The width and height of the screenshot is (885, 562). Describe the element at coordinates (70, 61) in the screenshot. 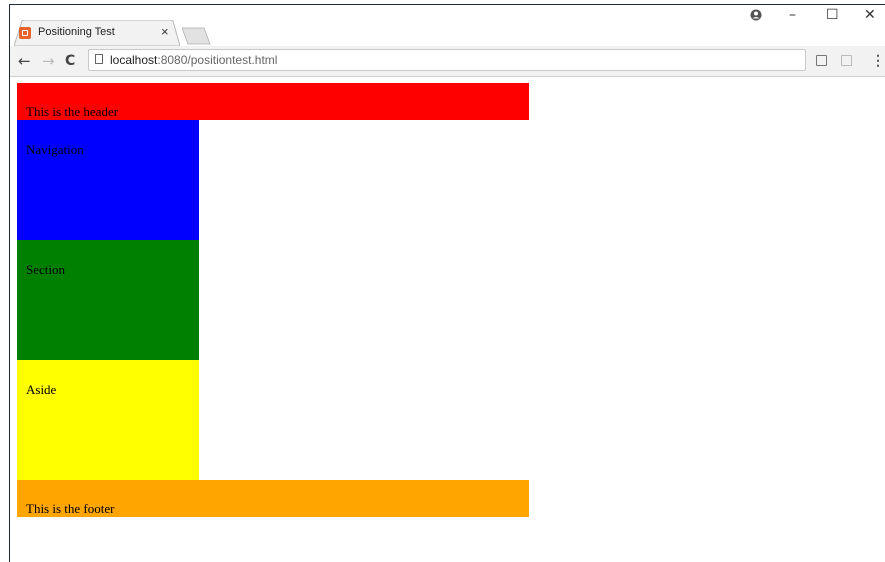

I see `reload-button: C` at that location.